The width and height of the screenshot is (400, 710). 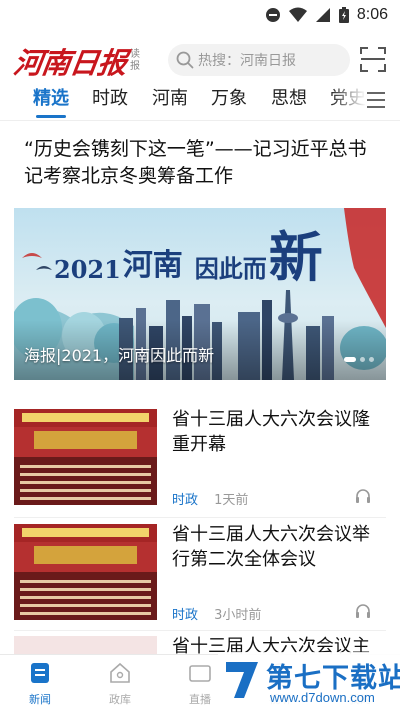 I want to click on app-logo: 河南日报 读 报, so click(x=76, y=61).